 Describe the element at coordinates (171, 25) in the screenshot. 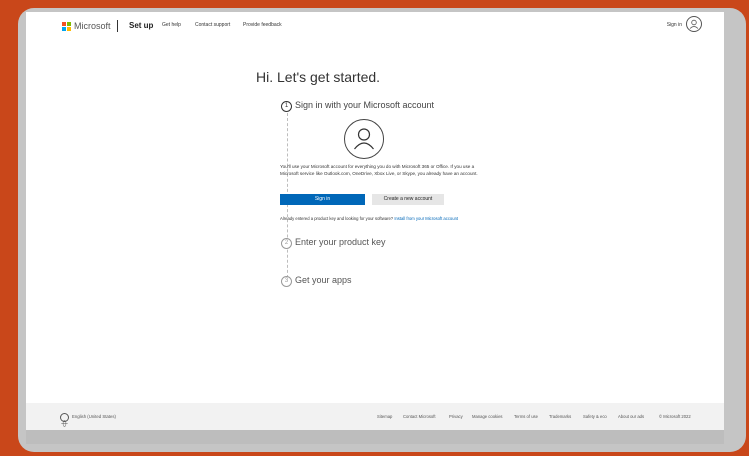

I see `get-help-link: Get help` at that location.